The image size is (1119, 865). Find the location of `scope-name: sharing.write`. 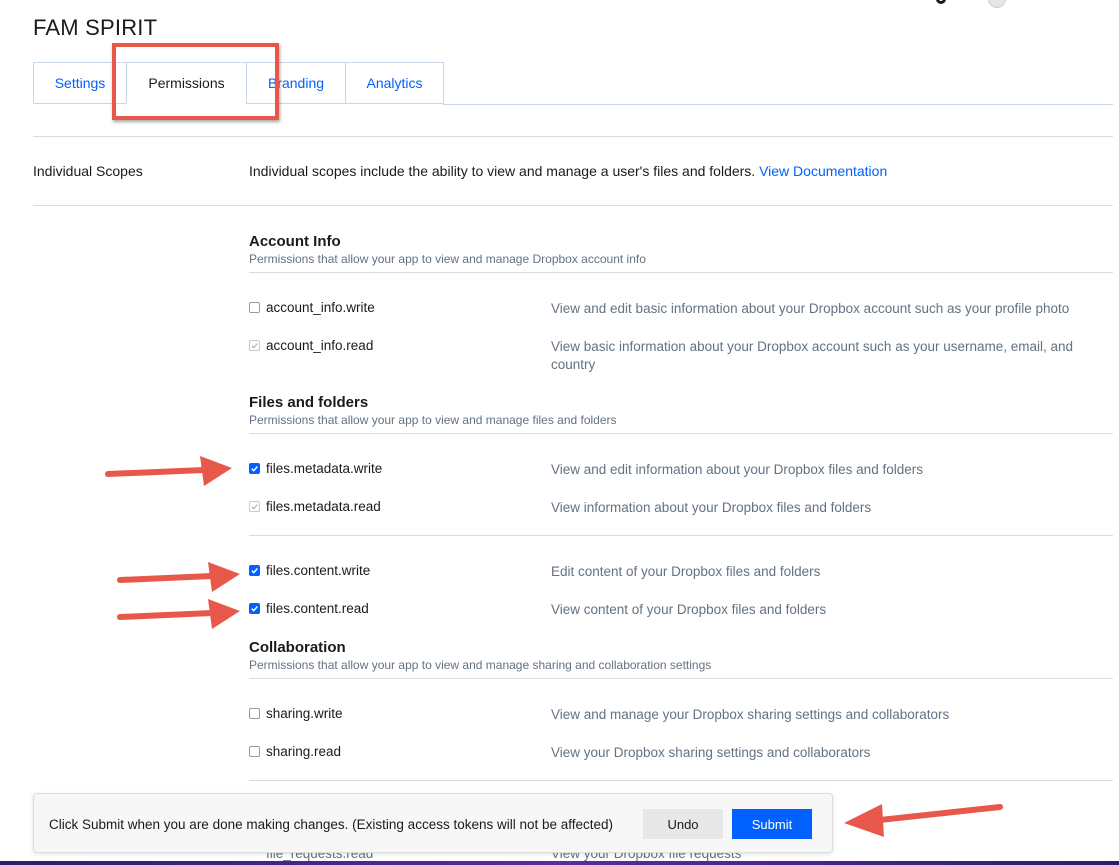

scope-name: sharing.write is located at coordinates (304, 713).